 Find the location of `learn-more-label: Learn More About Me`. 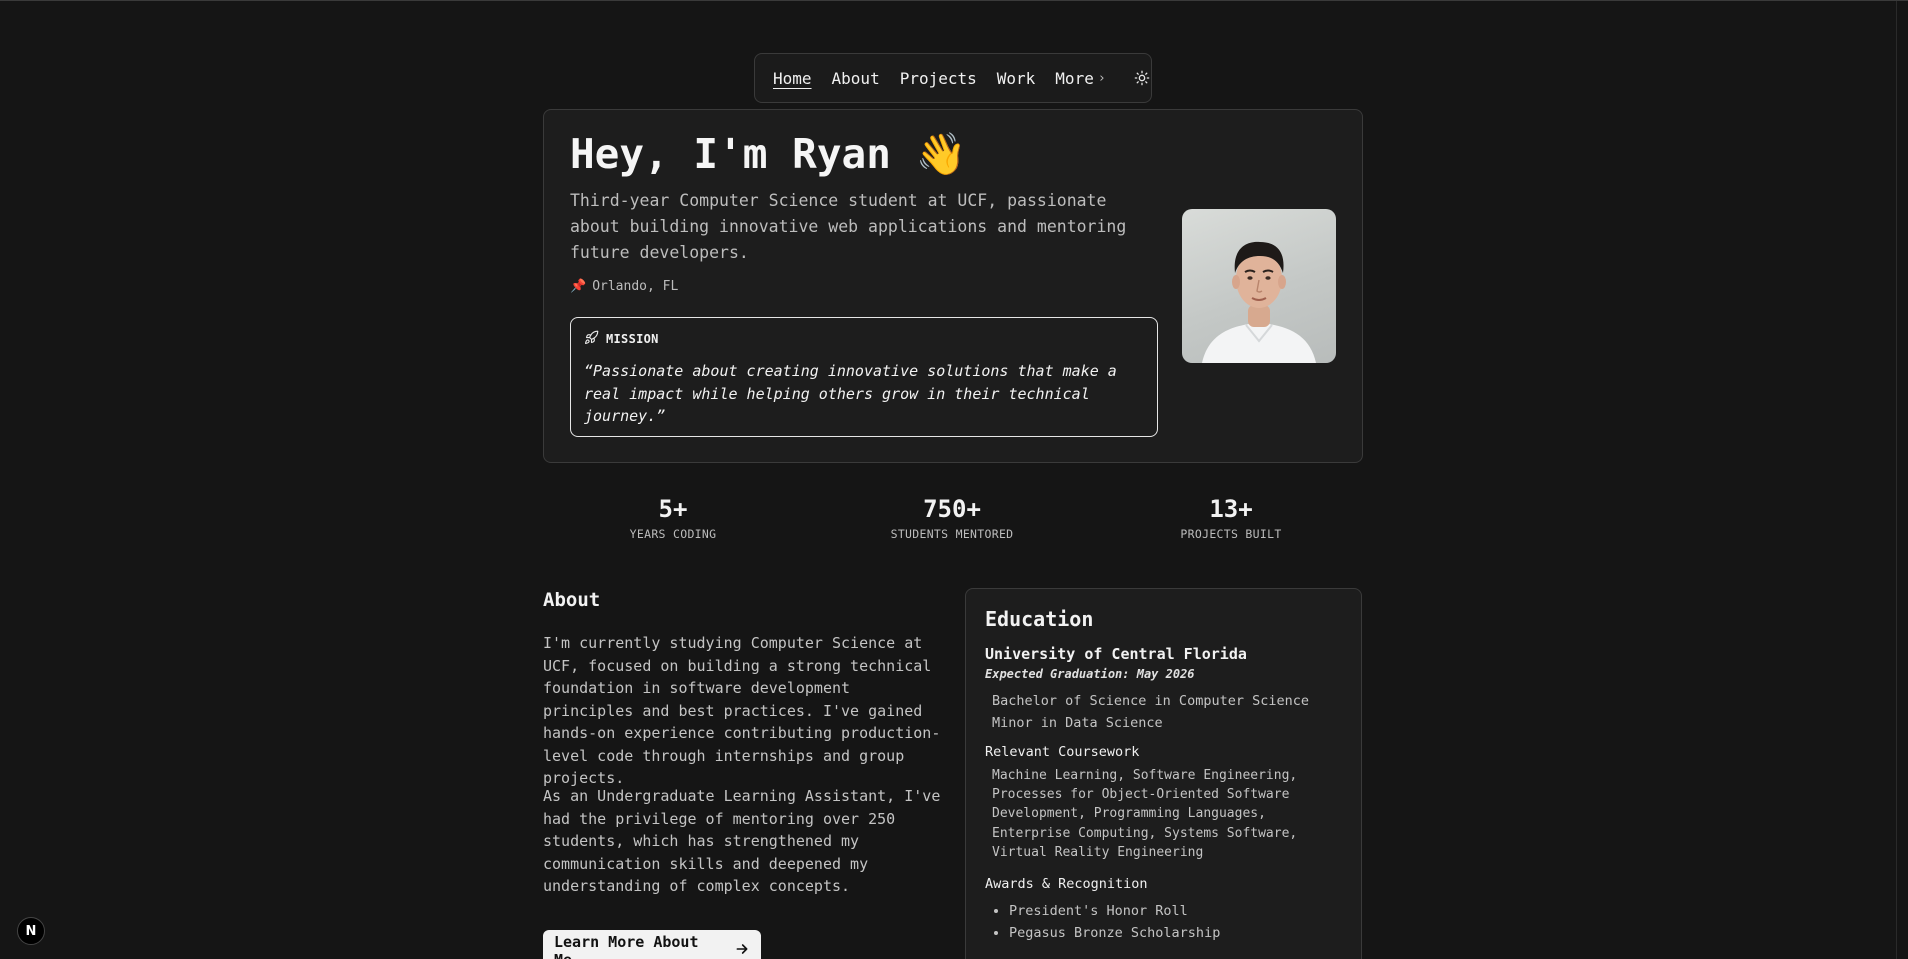

learn-more-label: Learn More About Me is located at coordinates (626, 946).